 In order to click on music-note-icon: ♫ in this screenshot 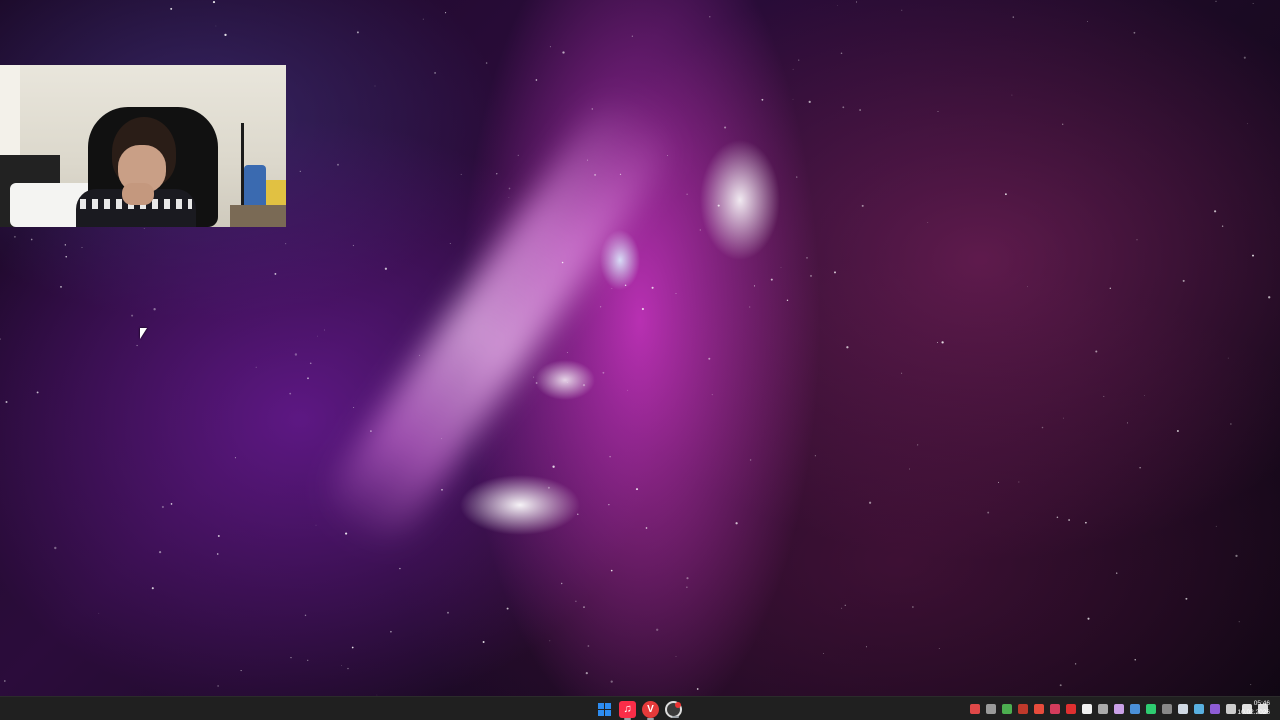, I will do `click(627, 710)`.